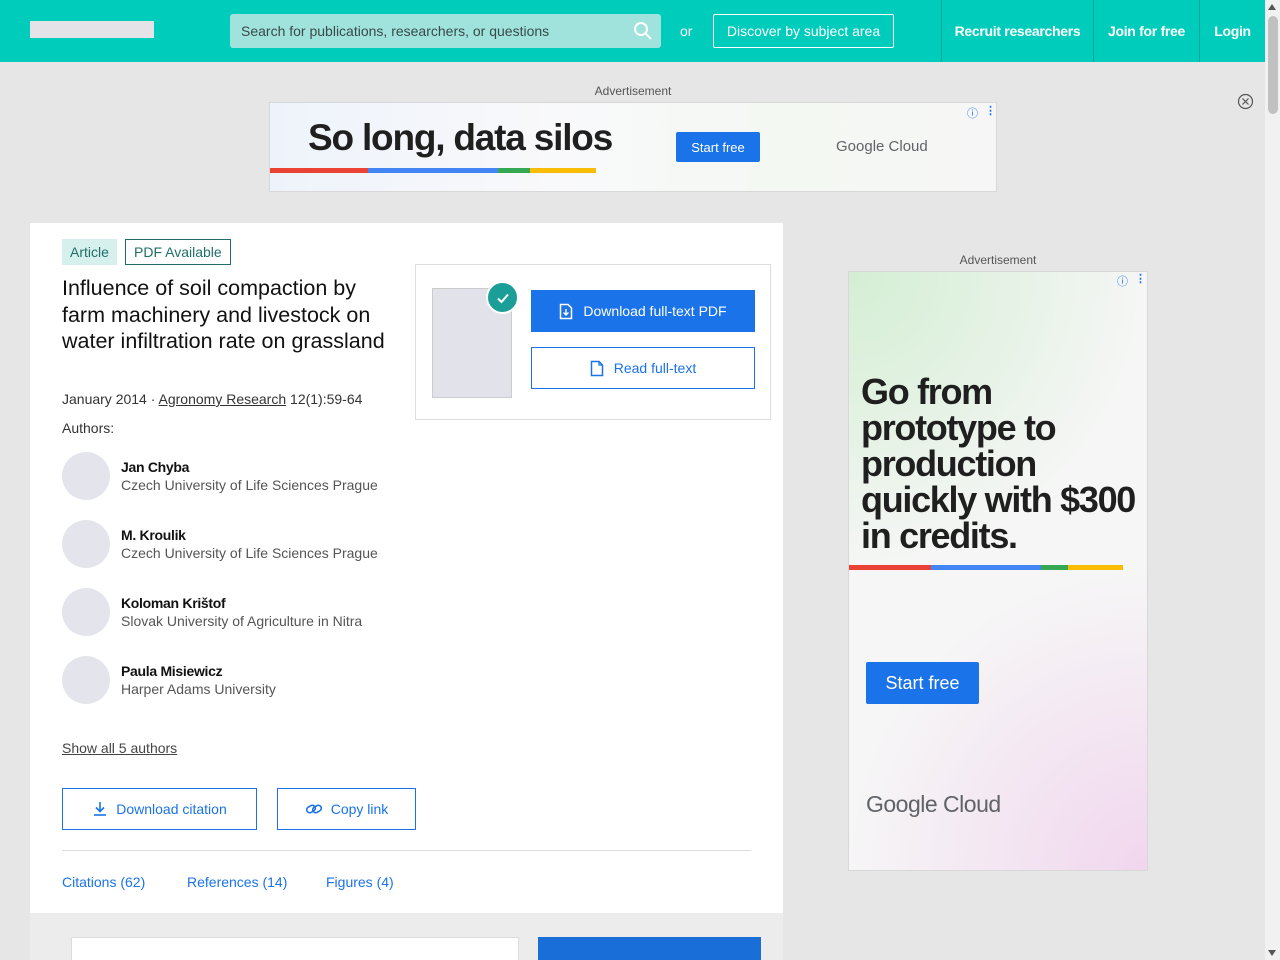 The width and height of the screenshot is (1280, 960). Describe the element at coordinates (803, 31) in the screenshot. I see `discover-by-subject-button: Discover by subject area` at that location.